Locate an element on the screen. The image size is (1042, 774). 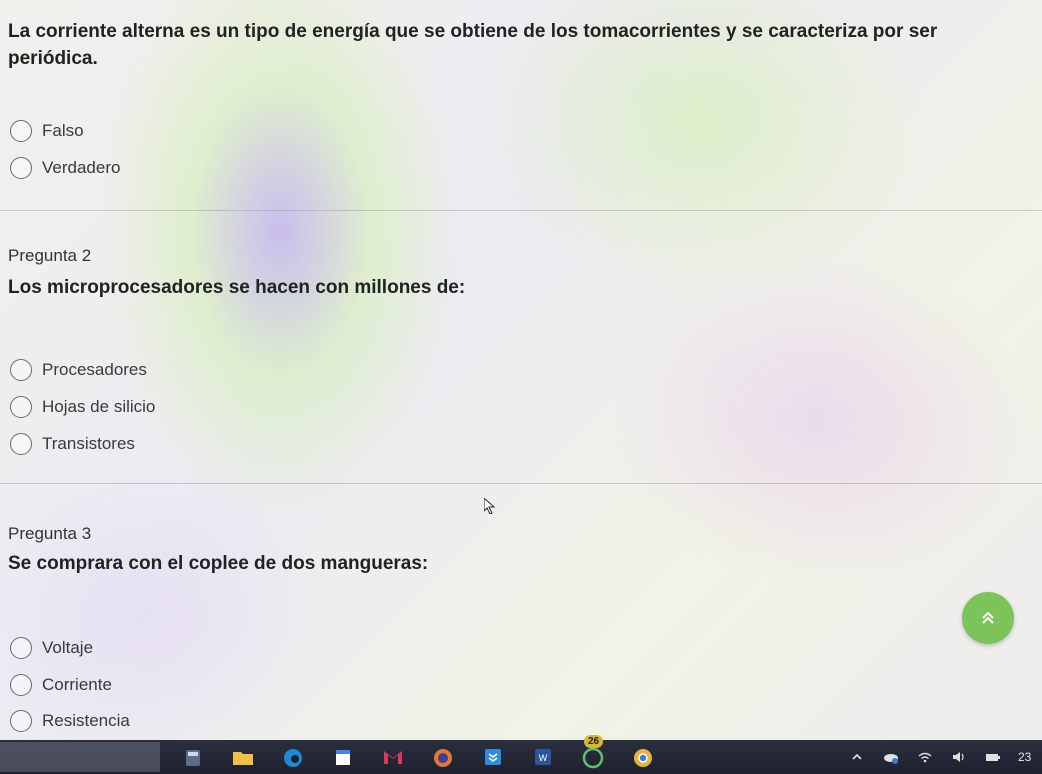
chrome-icon is located at coordinates (643, 758).